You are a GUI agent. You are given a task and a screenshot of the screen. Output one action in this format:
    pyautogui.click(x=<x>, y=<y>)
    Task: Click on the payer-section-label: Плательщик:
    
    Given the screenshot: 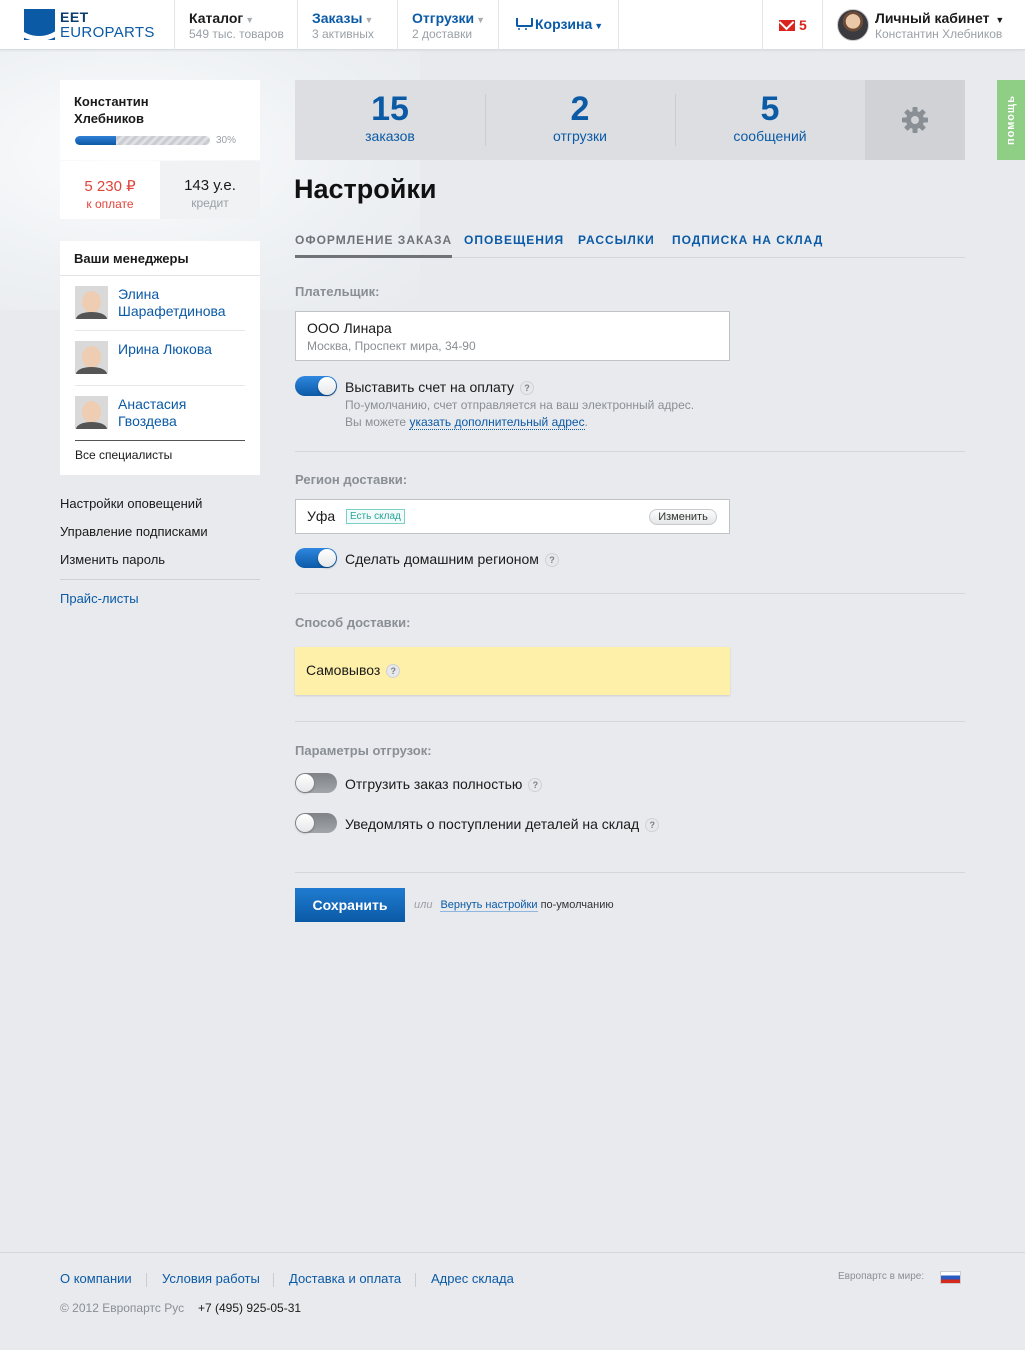 What is the action you would take?
    pyautogui.click(x=337, y=291)
    